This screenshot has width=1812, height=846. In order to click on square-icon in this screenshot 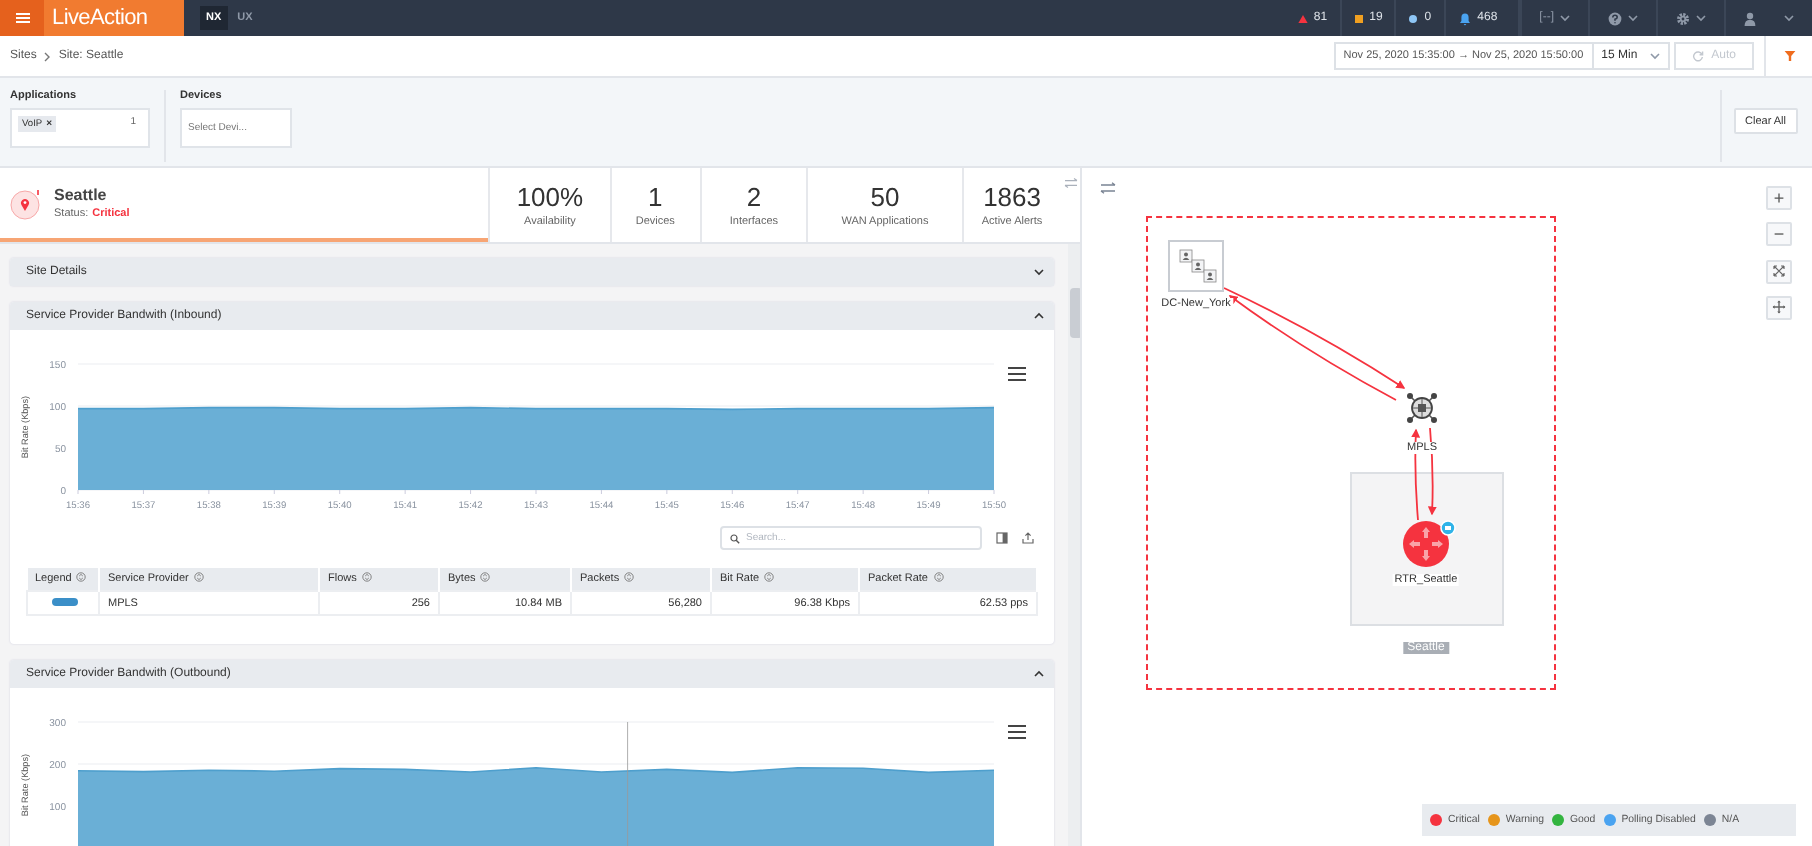, I will do `click(1358, 18)`.